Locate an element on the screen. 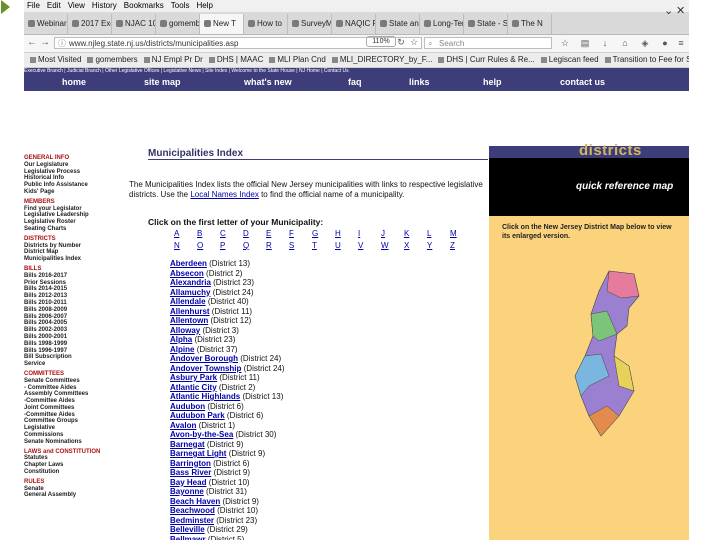  left-nav-link: Municipalities Index is located at coordinates (74, 259).